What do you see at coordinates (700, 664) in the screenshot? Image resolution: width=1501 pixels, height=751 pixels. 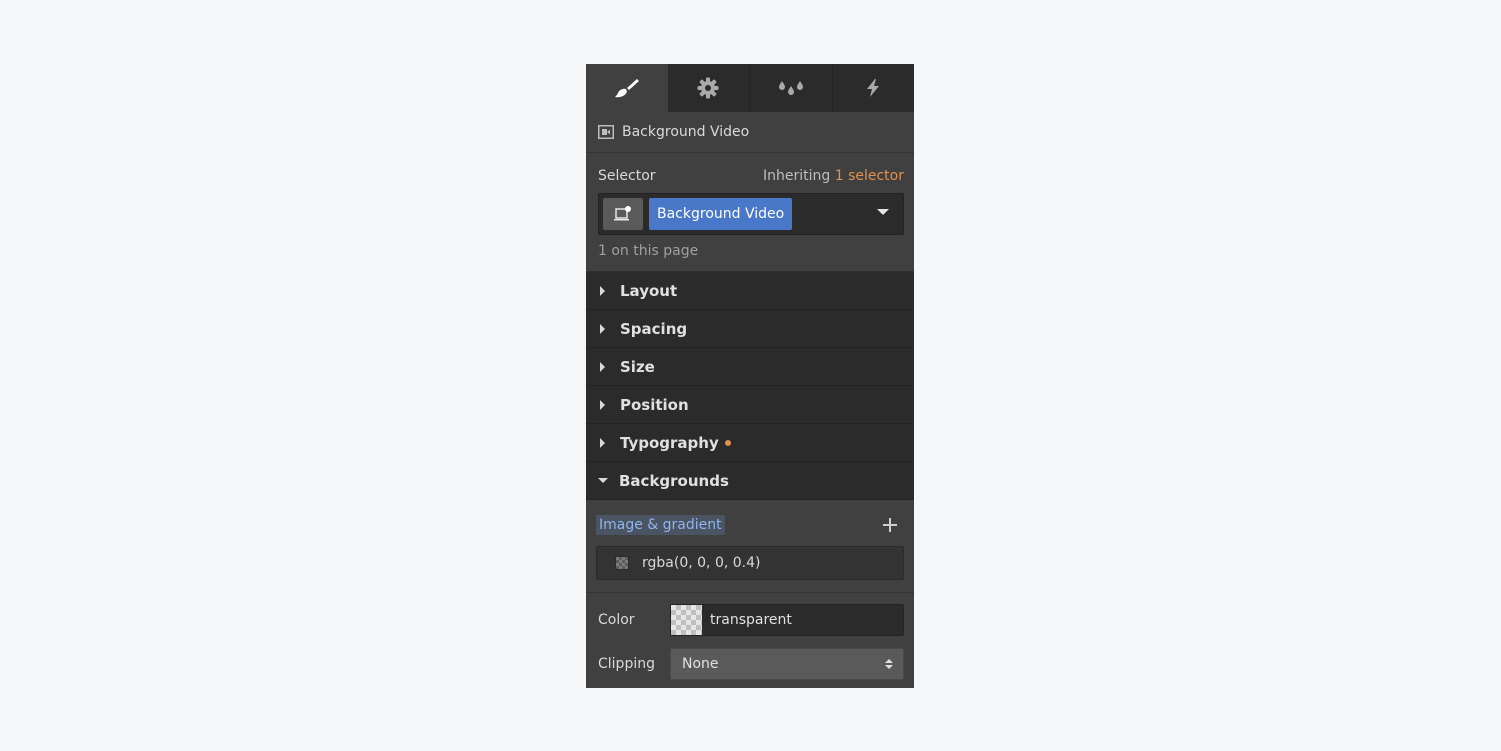 I see `clipping-value: None` at bounding box center [700, 664].